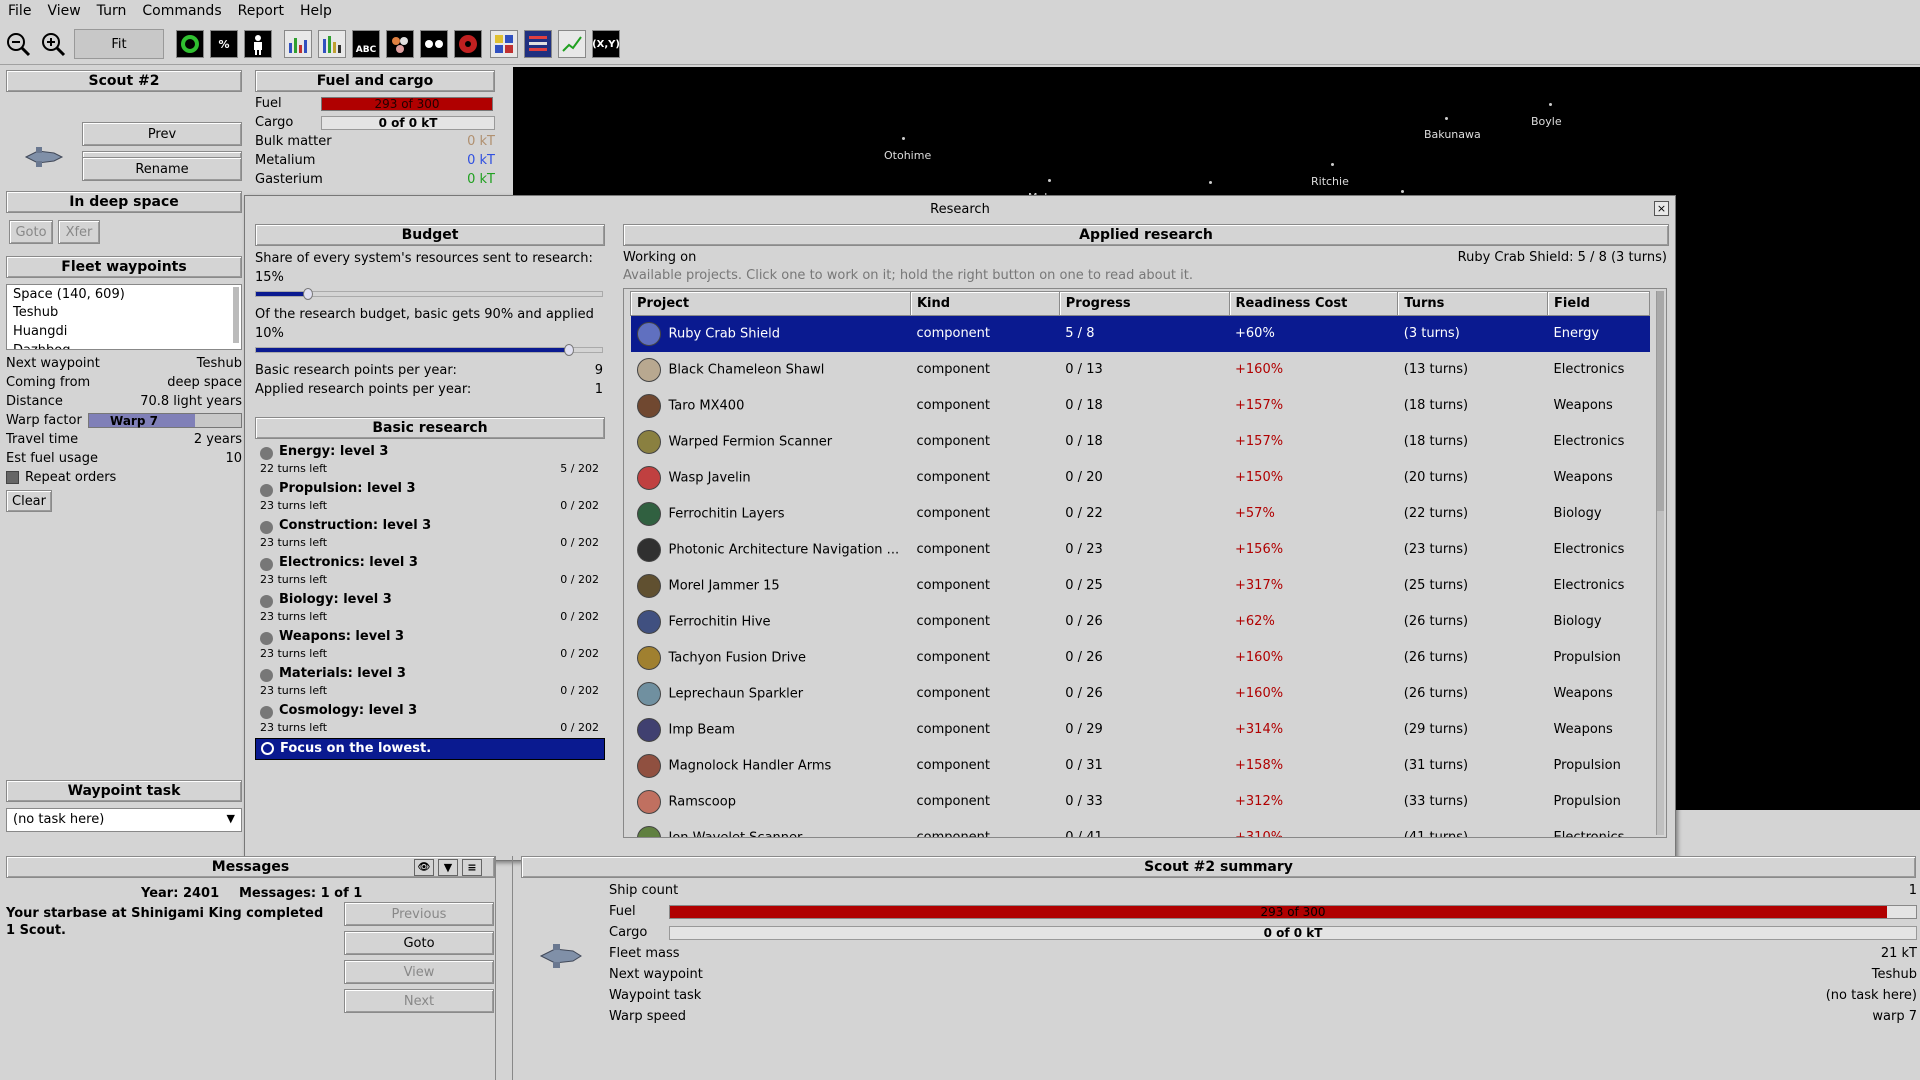 Image resolution: width=1920 pixels, height=1080 pixels. I want to click on javelin-icon, so click(648, 477).